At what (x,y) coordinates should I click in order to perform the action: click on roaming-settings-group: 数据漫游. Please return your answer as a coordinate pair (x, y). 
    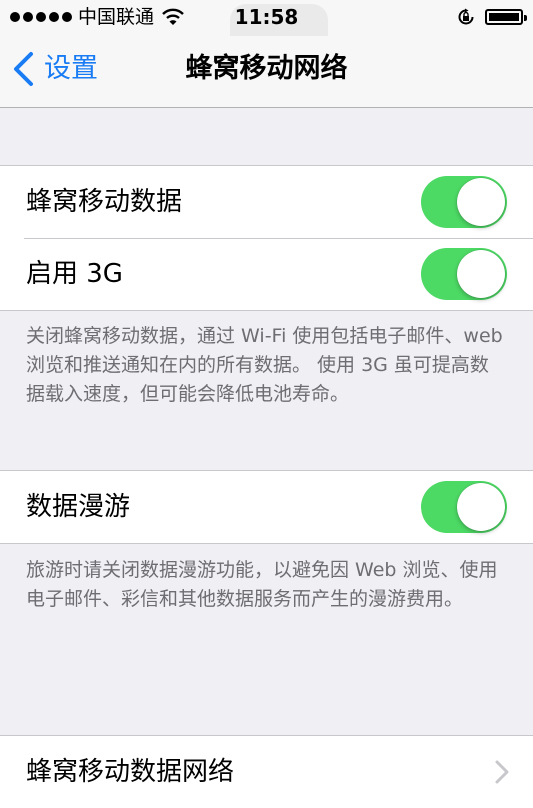
    Looking at the image, I should click on (266, 507).